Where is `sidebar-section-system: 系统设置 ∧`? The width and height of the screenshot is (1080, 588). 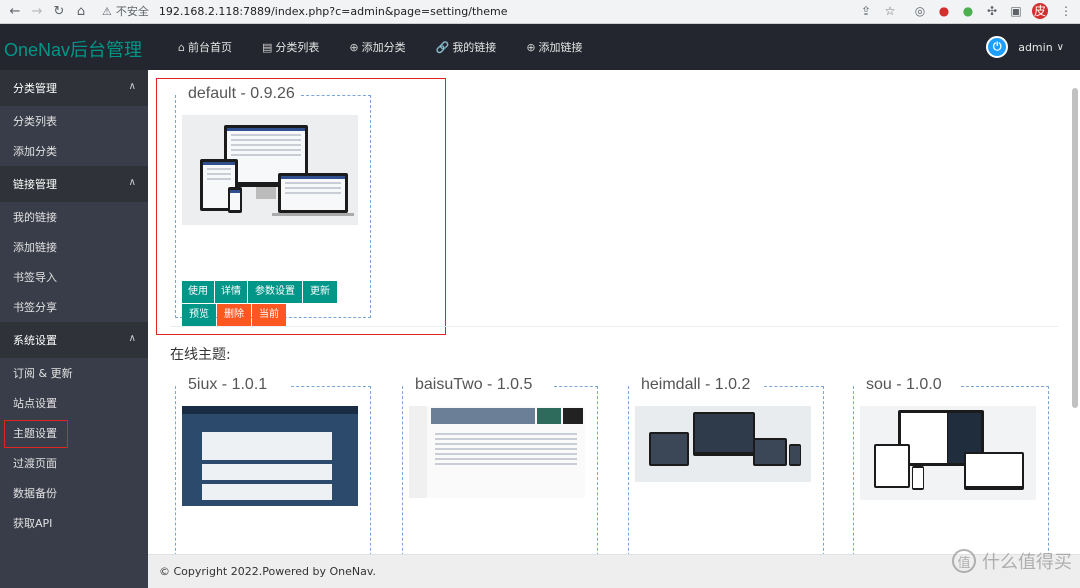
sidebar-section-system: 系统设置 ∧ is located at coordinates (74, 340).